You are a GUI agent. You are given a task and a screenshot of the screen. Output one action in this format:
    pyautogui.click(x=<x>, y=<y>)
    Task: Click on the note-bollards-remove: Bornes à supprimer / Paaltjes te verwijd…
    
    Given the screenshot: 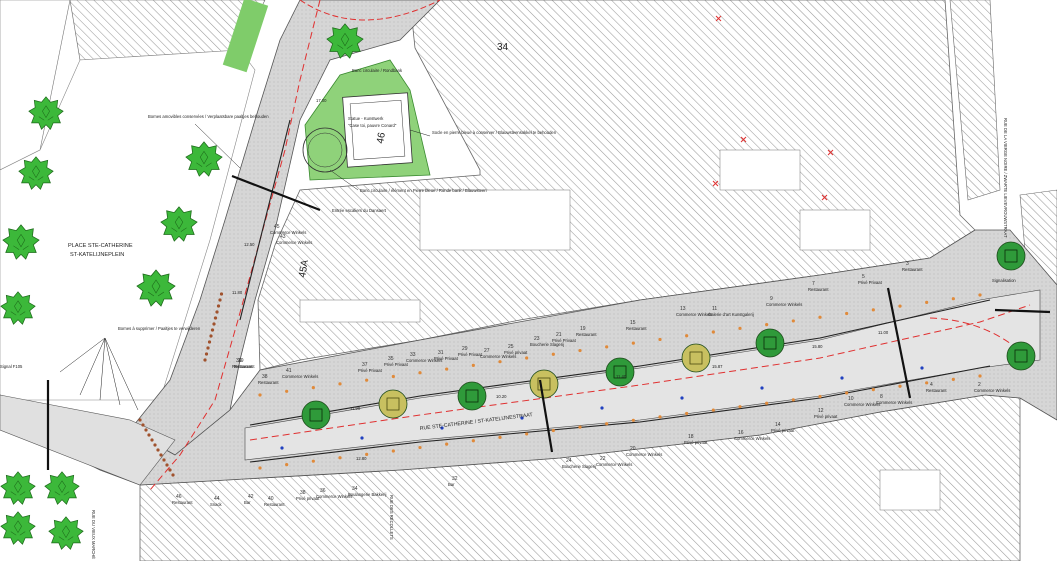 What is the action you would take?
    pyautogui.click(x=159, y=328)
    